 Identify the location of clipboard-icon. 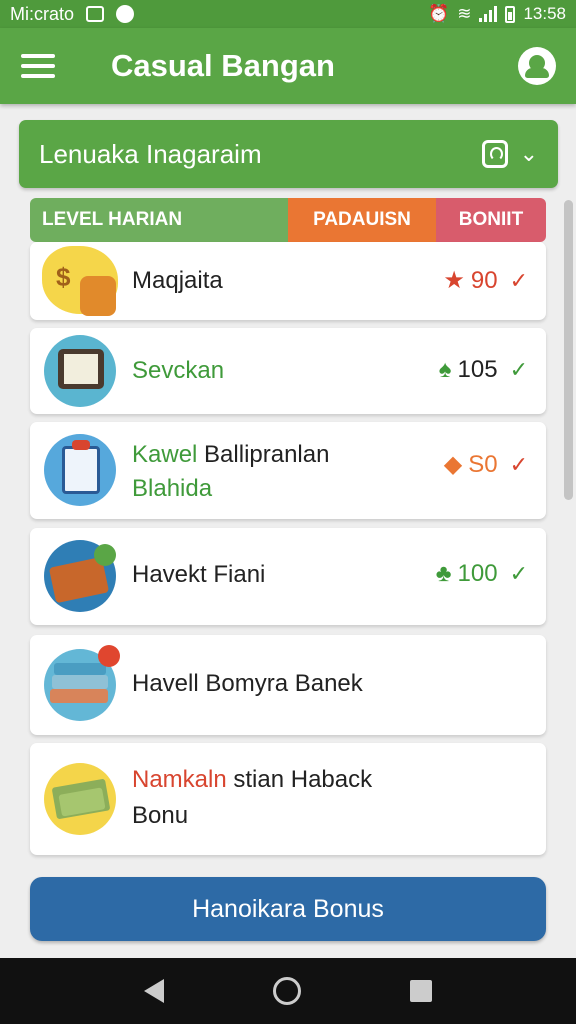
(80, 470).